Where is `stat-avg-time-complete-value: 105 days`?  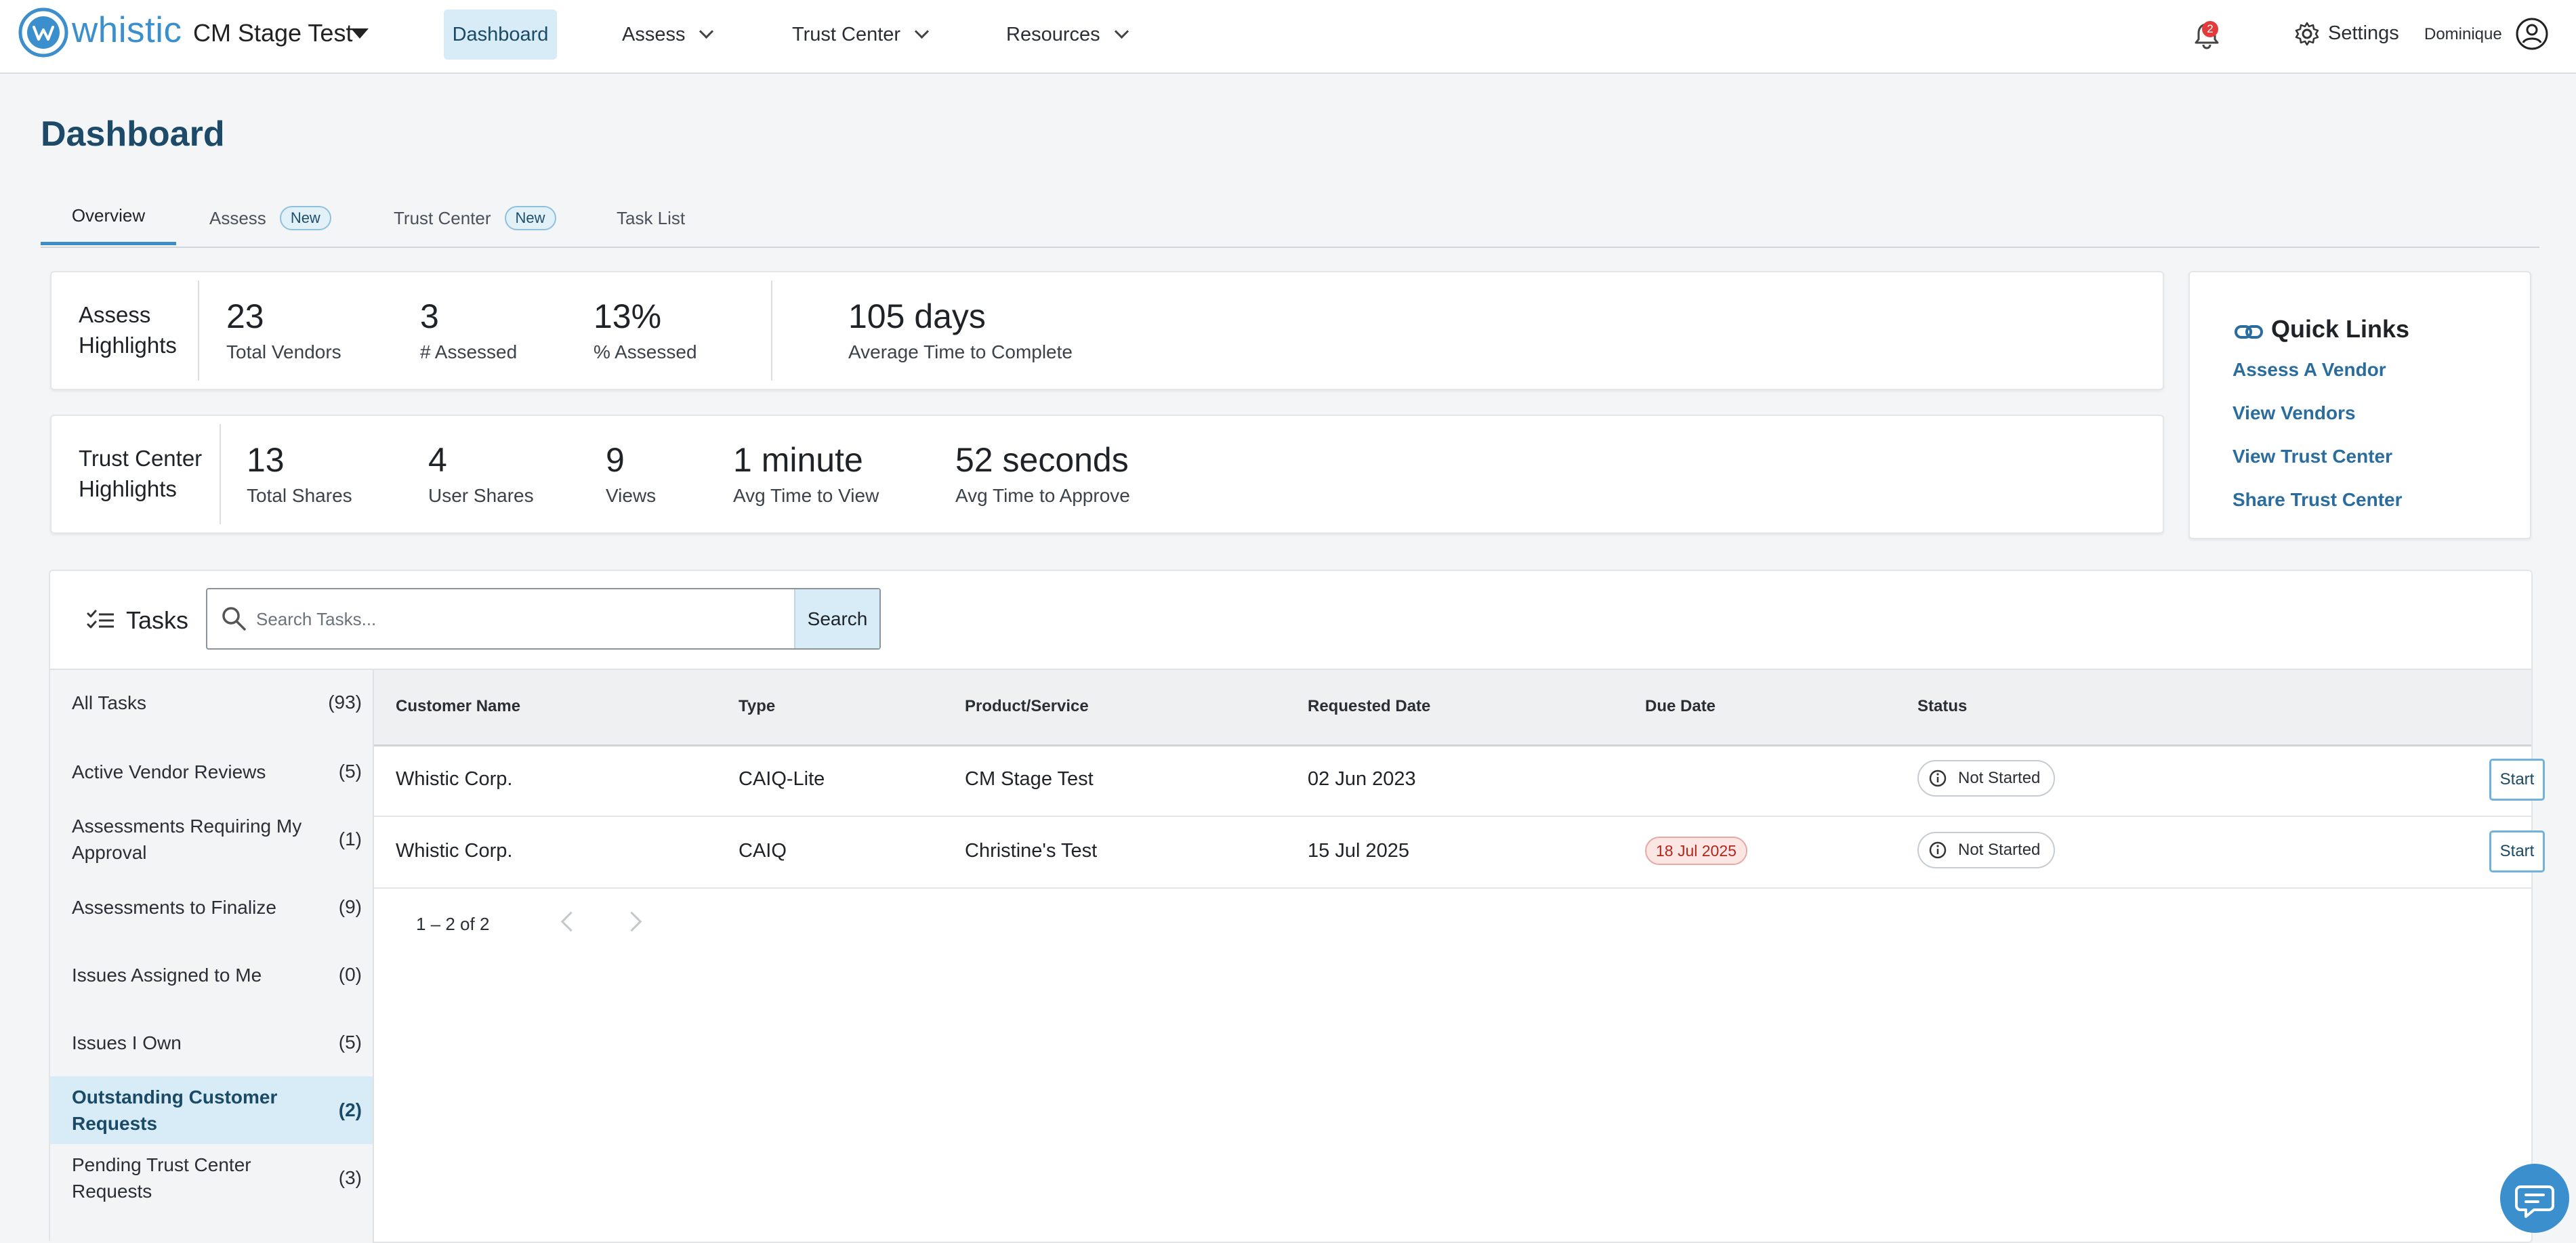 stat-avg-time-complete-value: 105 days is located at coordinates (917, 316).